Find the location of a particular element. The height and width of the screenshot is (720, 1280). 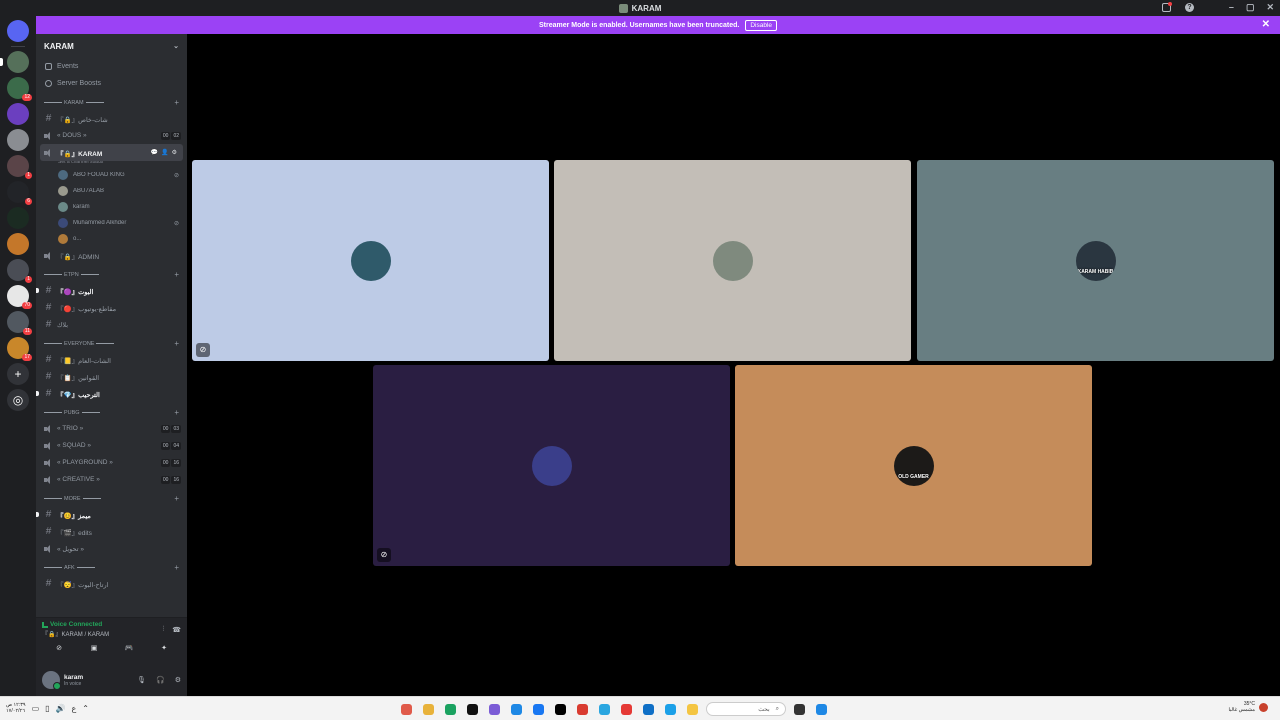

language-icon: ع is located at coordinates (74, 708).